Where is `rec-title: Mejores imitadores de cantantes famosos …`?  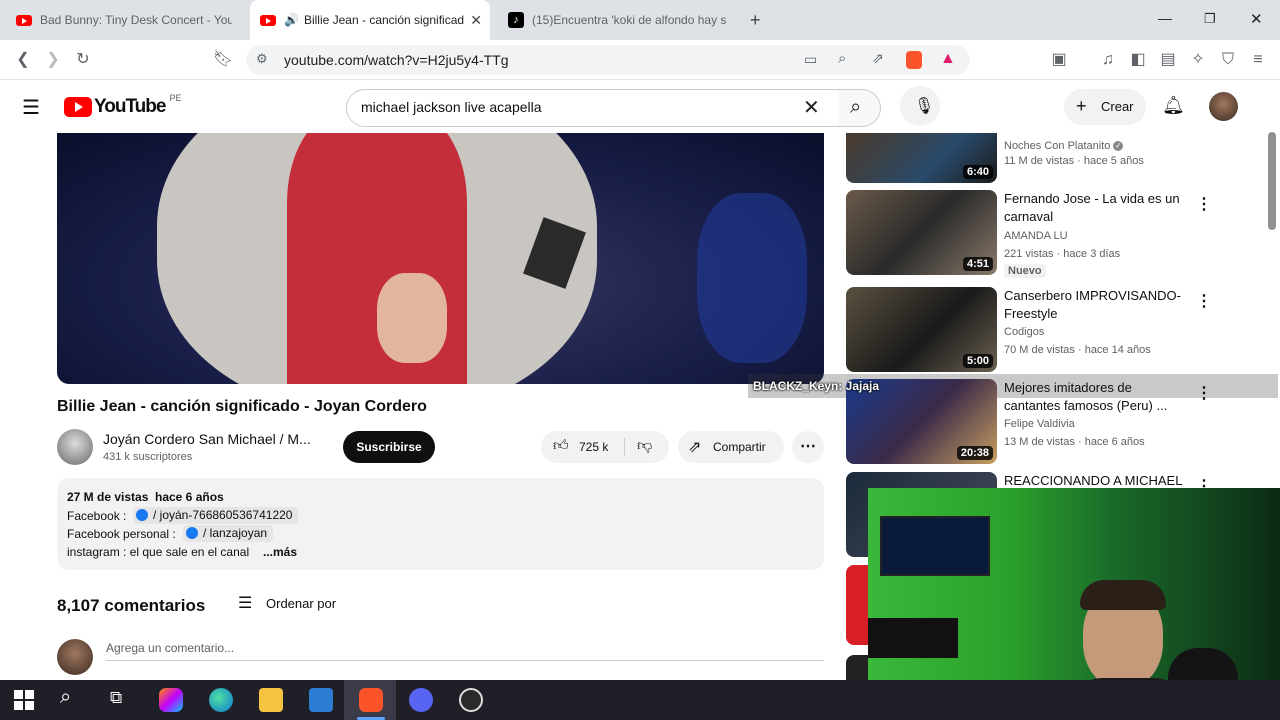
rec-title: Mejores imitadores de cantantes famosos … is located at coordinates (1086, 396).